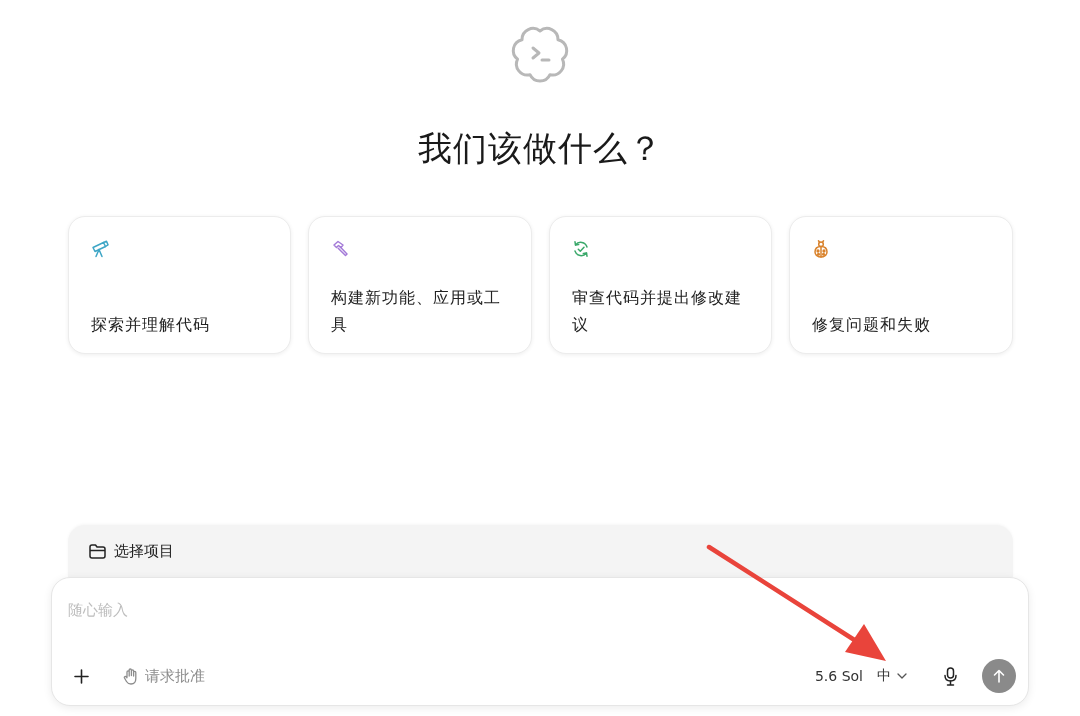 The width and height of the screenshot is (1080, 716). What do you see at coordinates (838, 676) in the screenshot?
I see `model-selector: 5.6 Sol` at bounding box center [838, 676].